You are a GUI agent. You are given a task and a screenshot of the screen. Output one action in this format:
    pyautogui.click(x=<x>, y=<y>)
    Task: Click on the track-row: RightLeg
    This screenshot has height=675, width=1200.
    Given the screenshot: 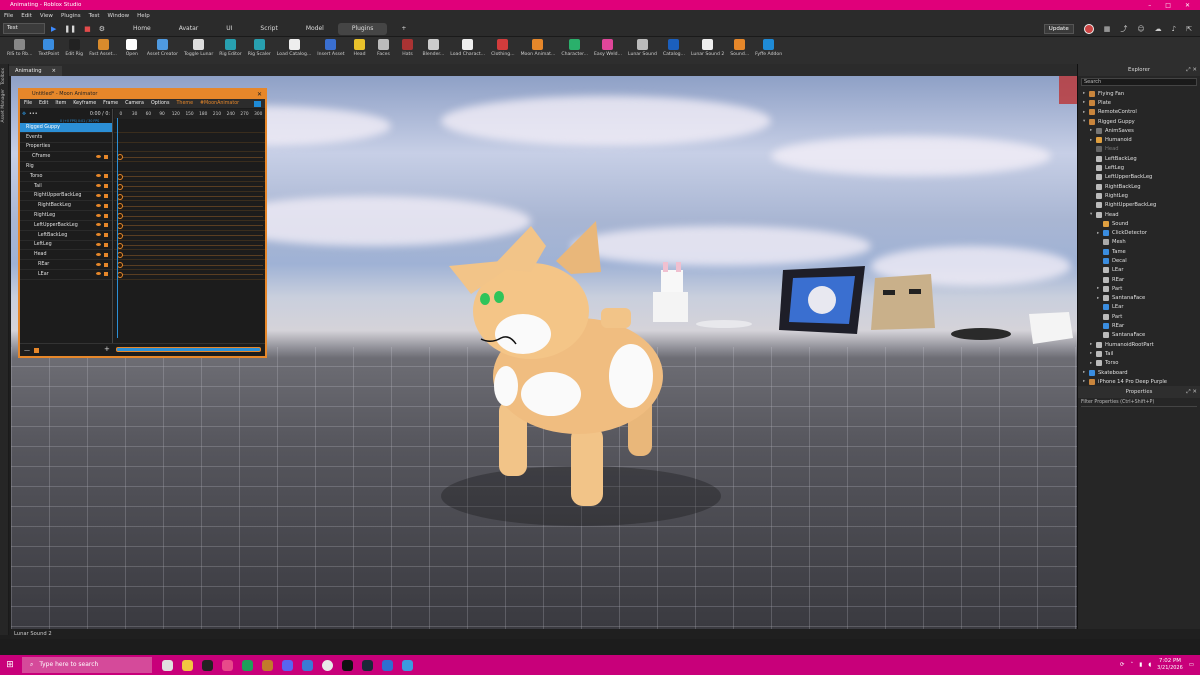 What is the action you would take?
    pyautogui.click(x=66, y=216)
    